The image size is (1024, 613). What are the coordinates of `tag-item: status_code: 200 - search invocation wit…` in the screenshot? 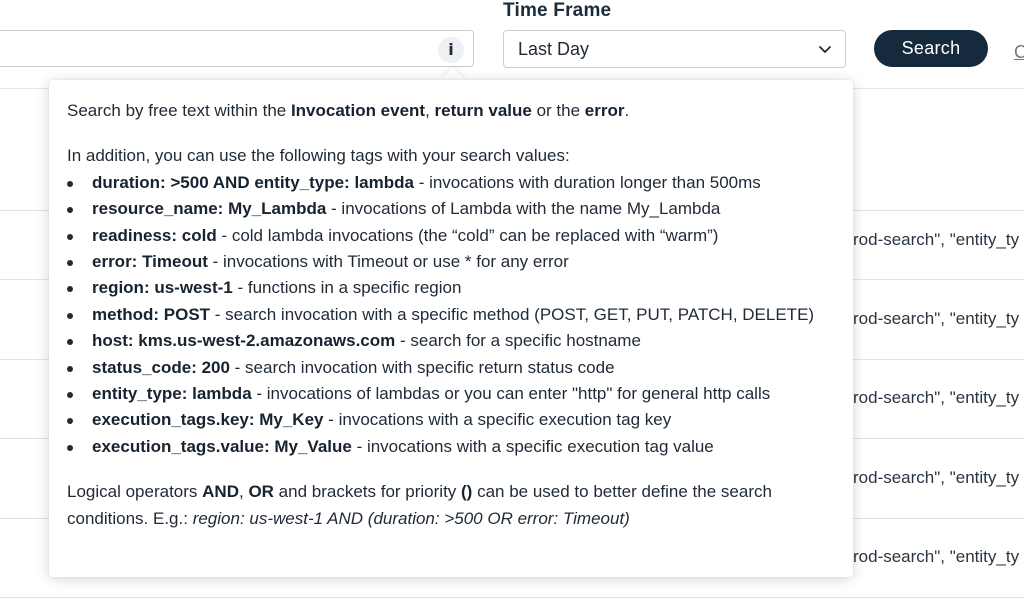 It's located at (451, 368).